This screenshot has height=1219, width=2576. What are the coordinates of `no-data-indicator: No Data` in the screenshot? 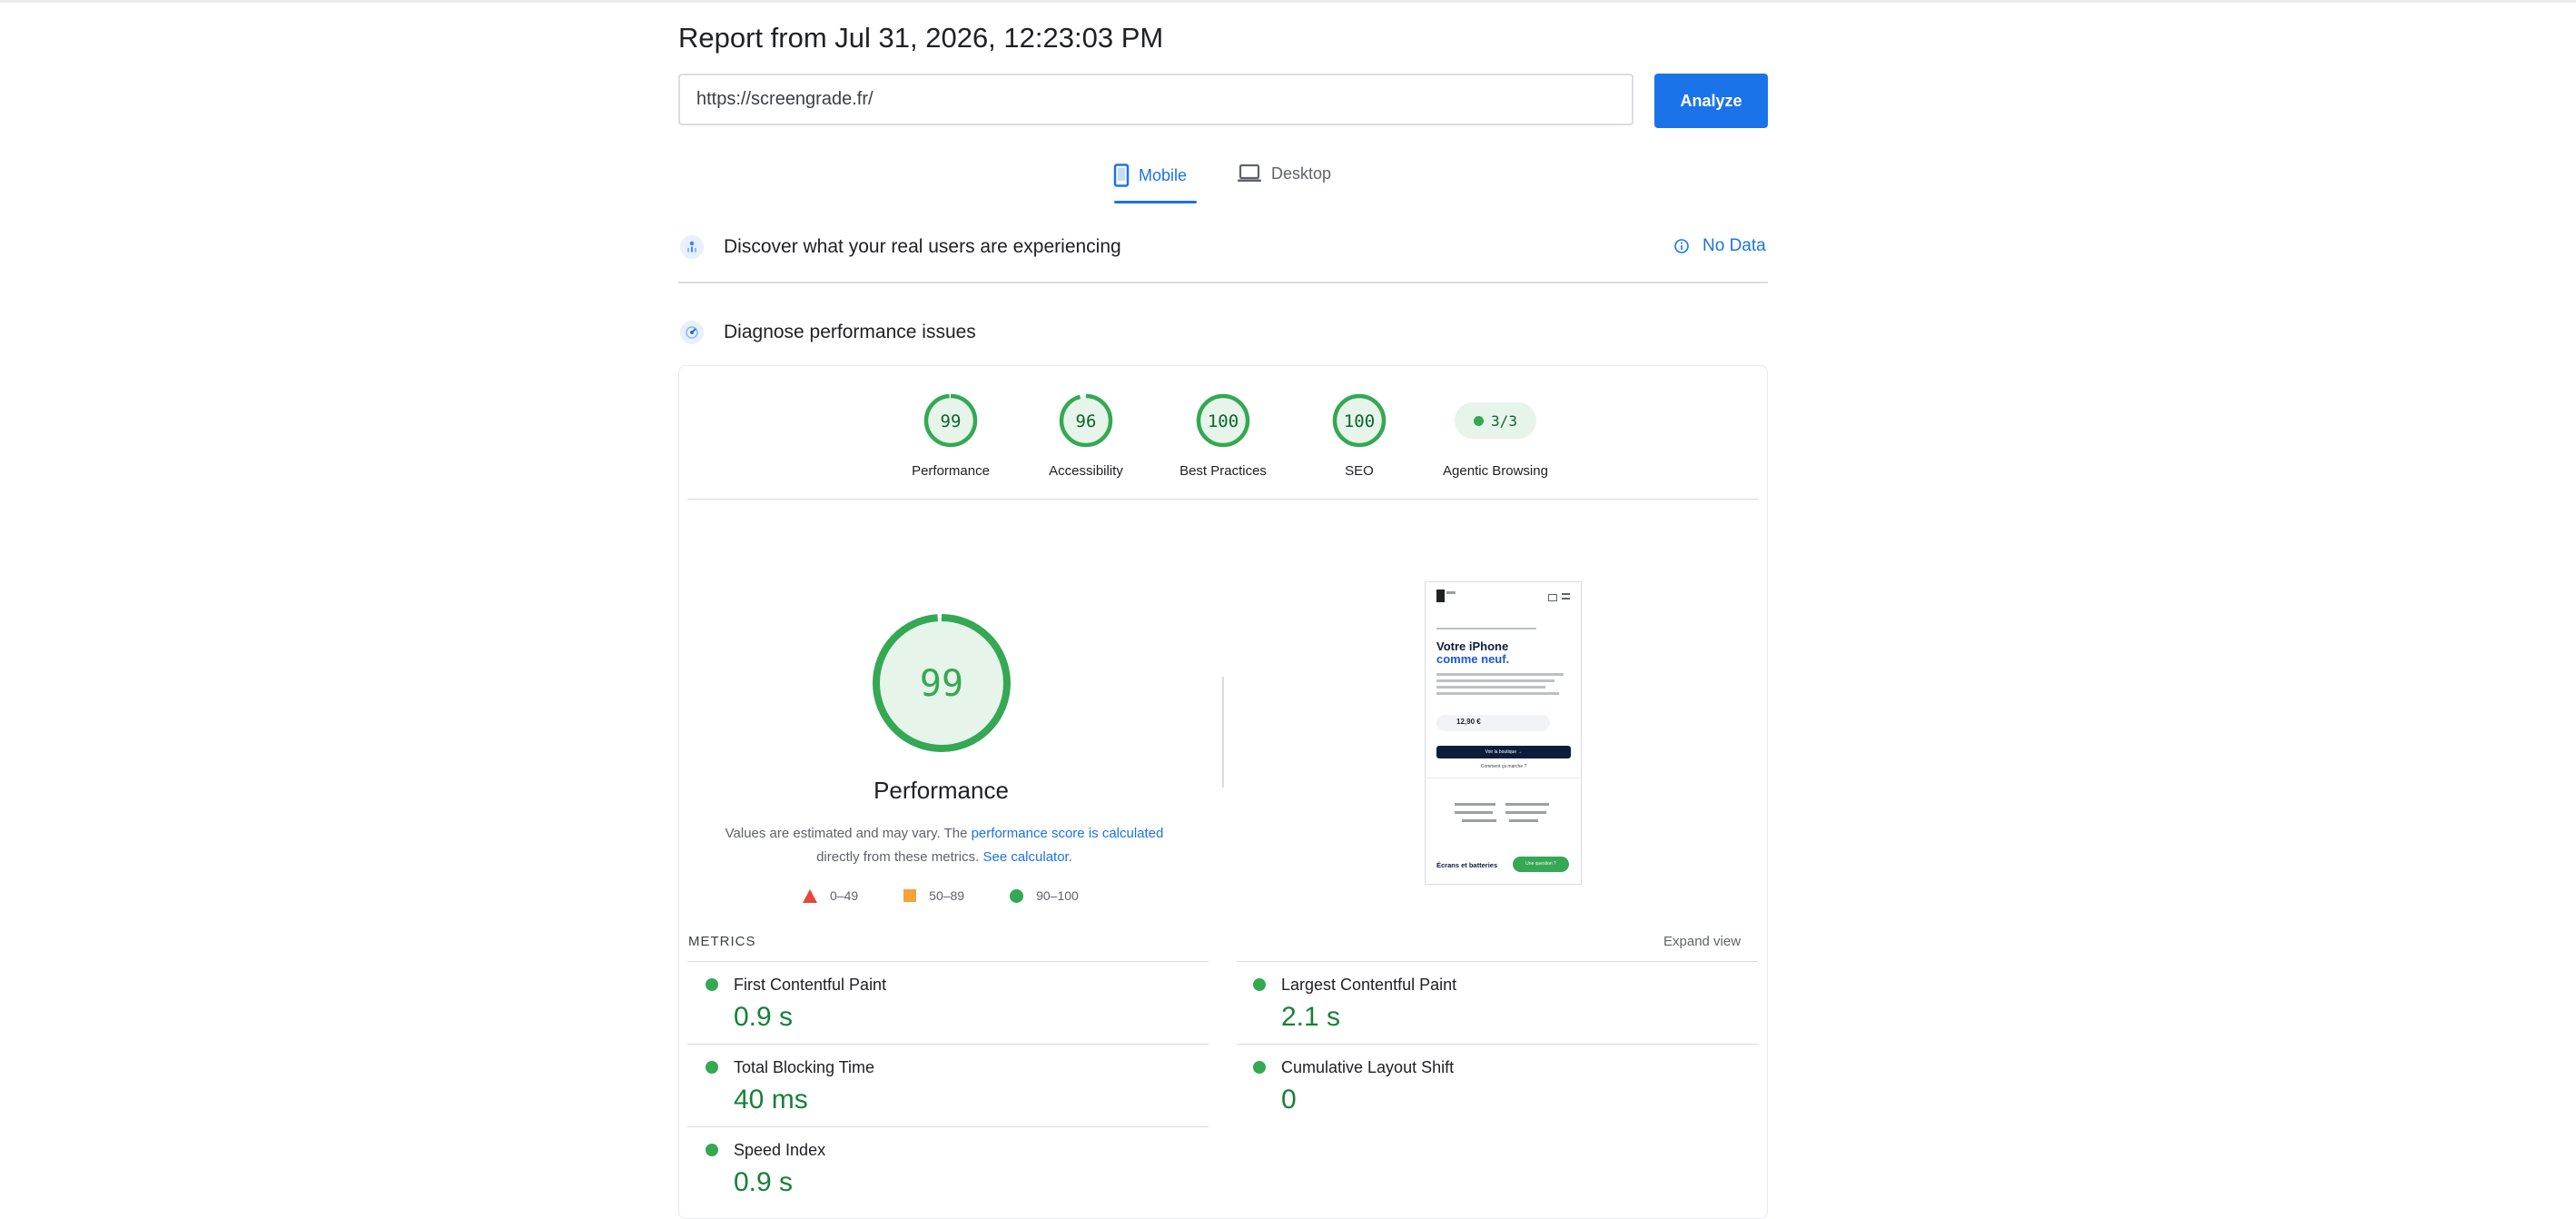 It's located at (1719, 246).